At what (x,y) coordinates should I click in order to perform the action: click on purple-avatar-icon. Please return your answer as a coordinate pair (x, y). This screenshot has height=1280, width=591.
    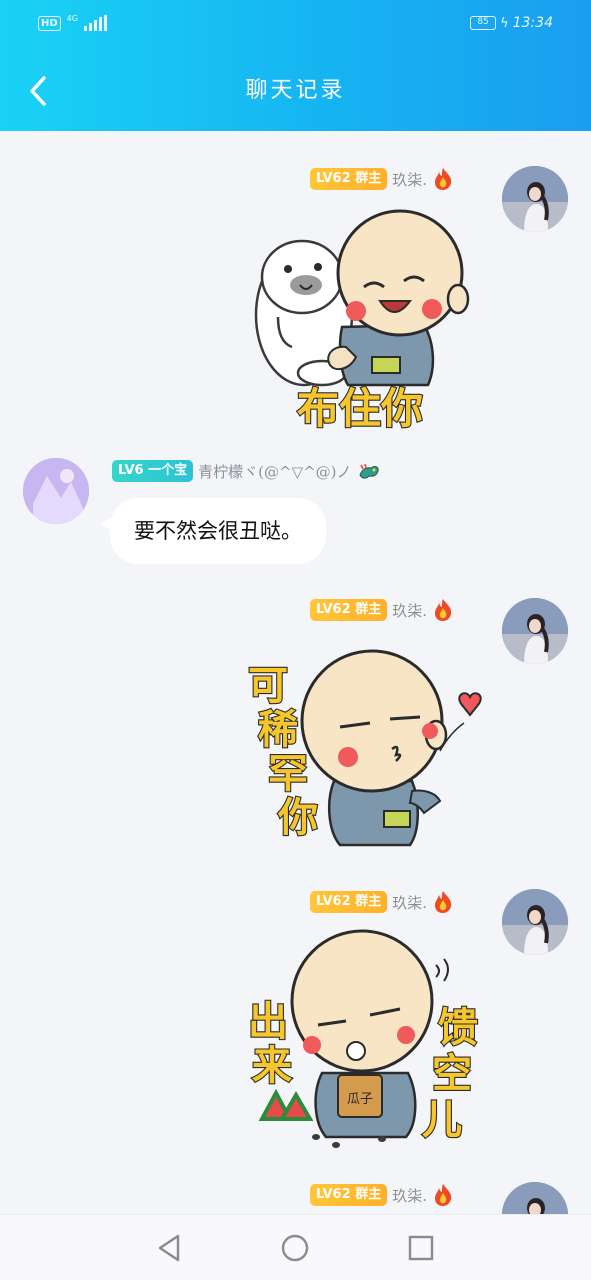
    Looking at the image, I should click on (56, 491).